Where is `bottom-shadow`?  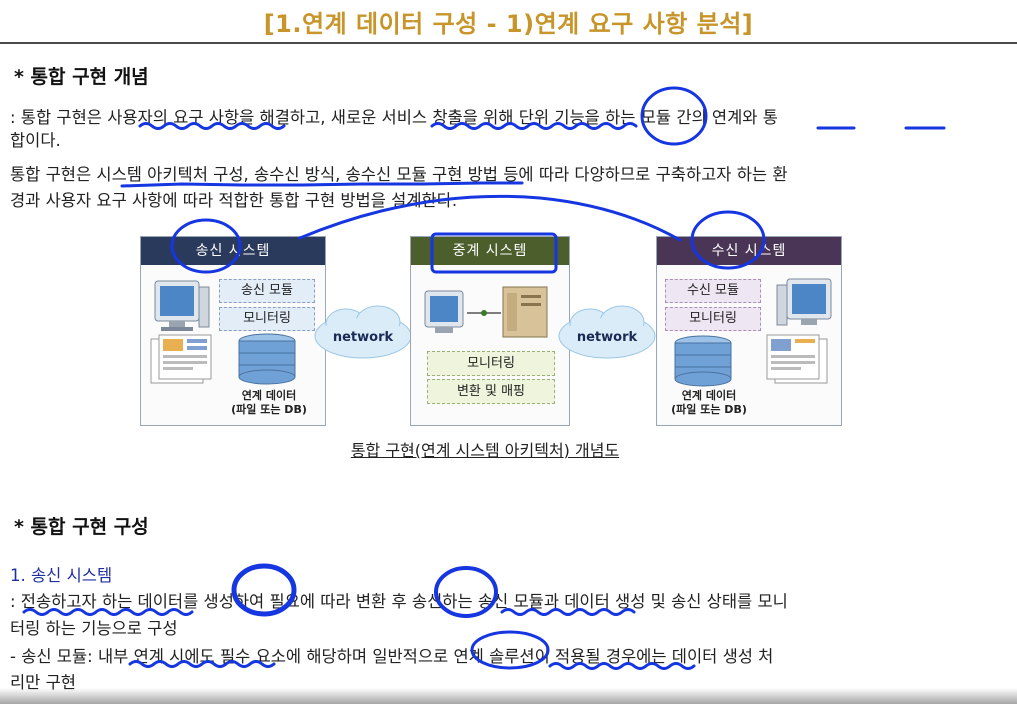
bottom-shadow is located at coordinates (508, 696).